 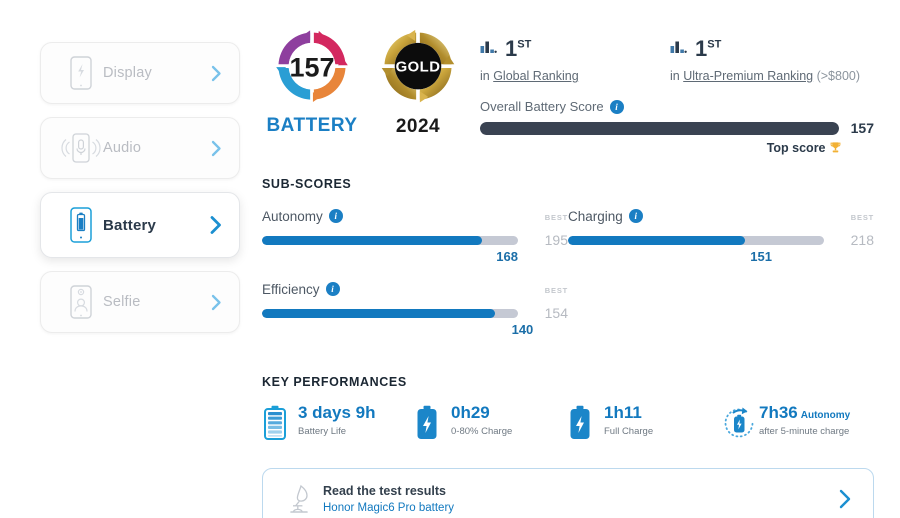 I want to click on sub-score-name: Efficiency, so click(x=291, y=289).